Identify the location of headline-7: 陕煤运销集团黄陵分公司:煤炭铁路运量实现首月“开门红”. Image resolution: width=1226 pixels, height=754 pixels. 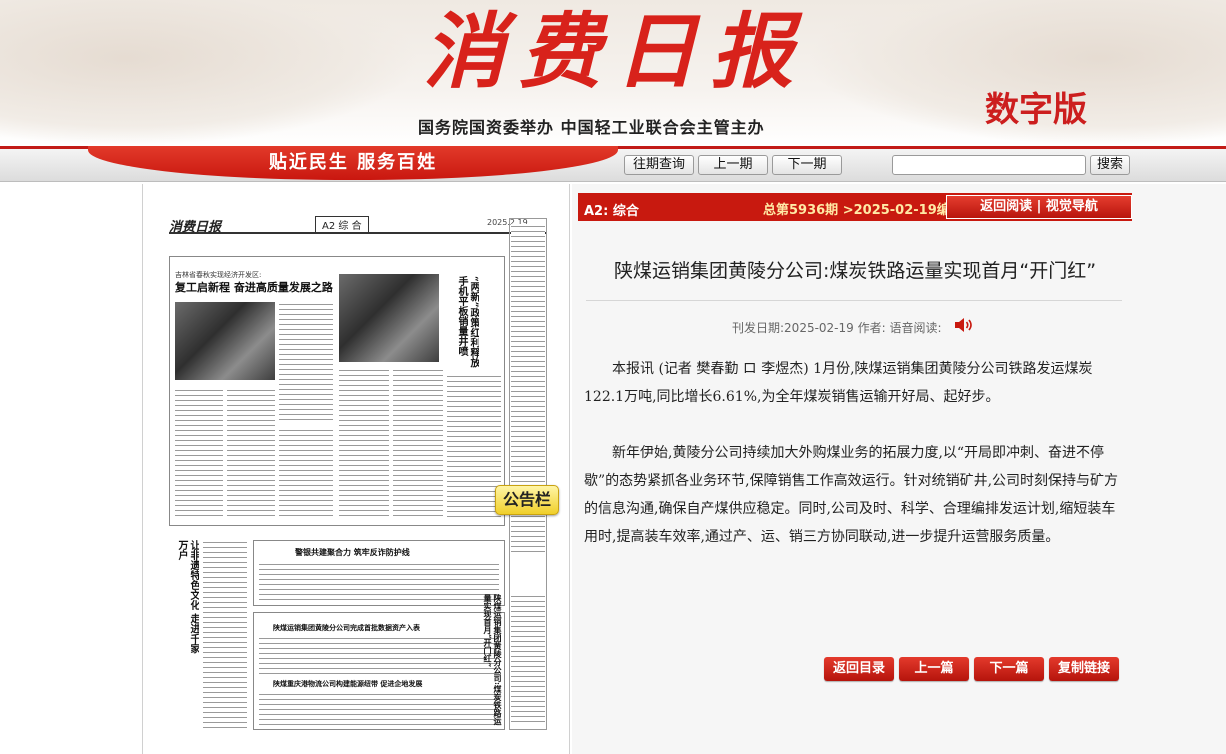
(493, 661).